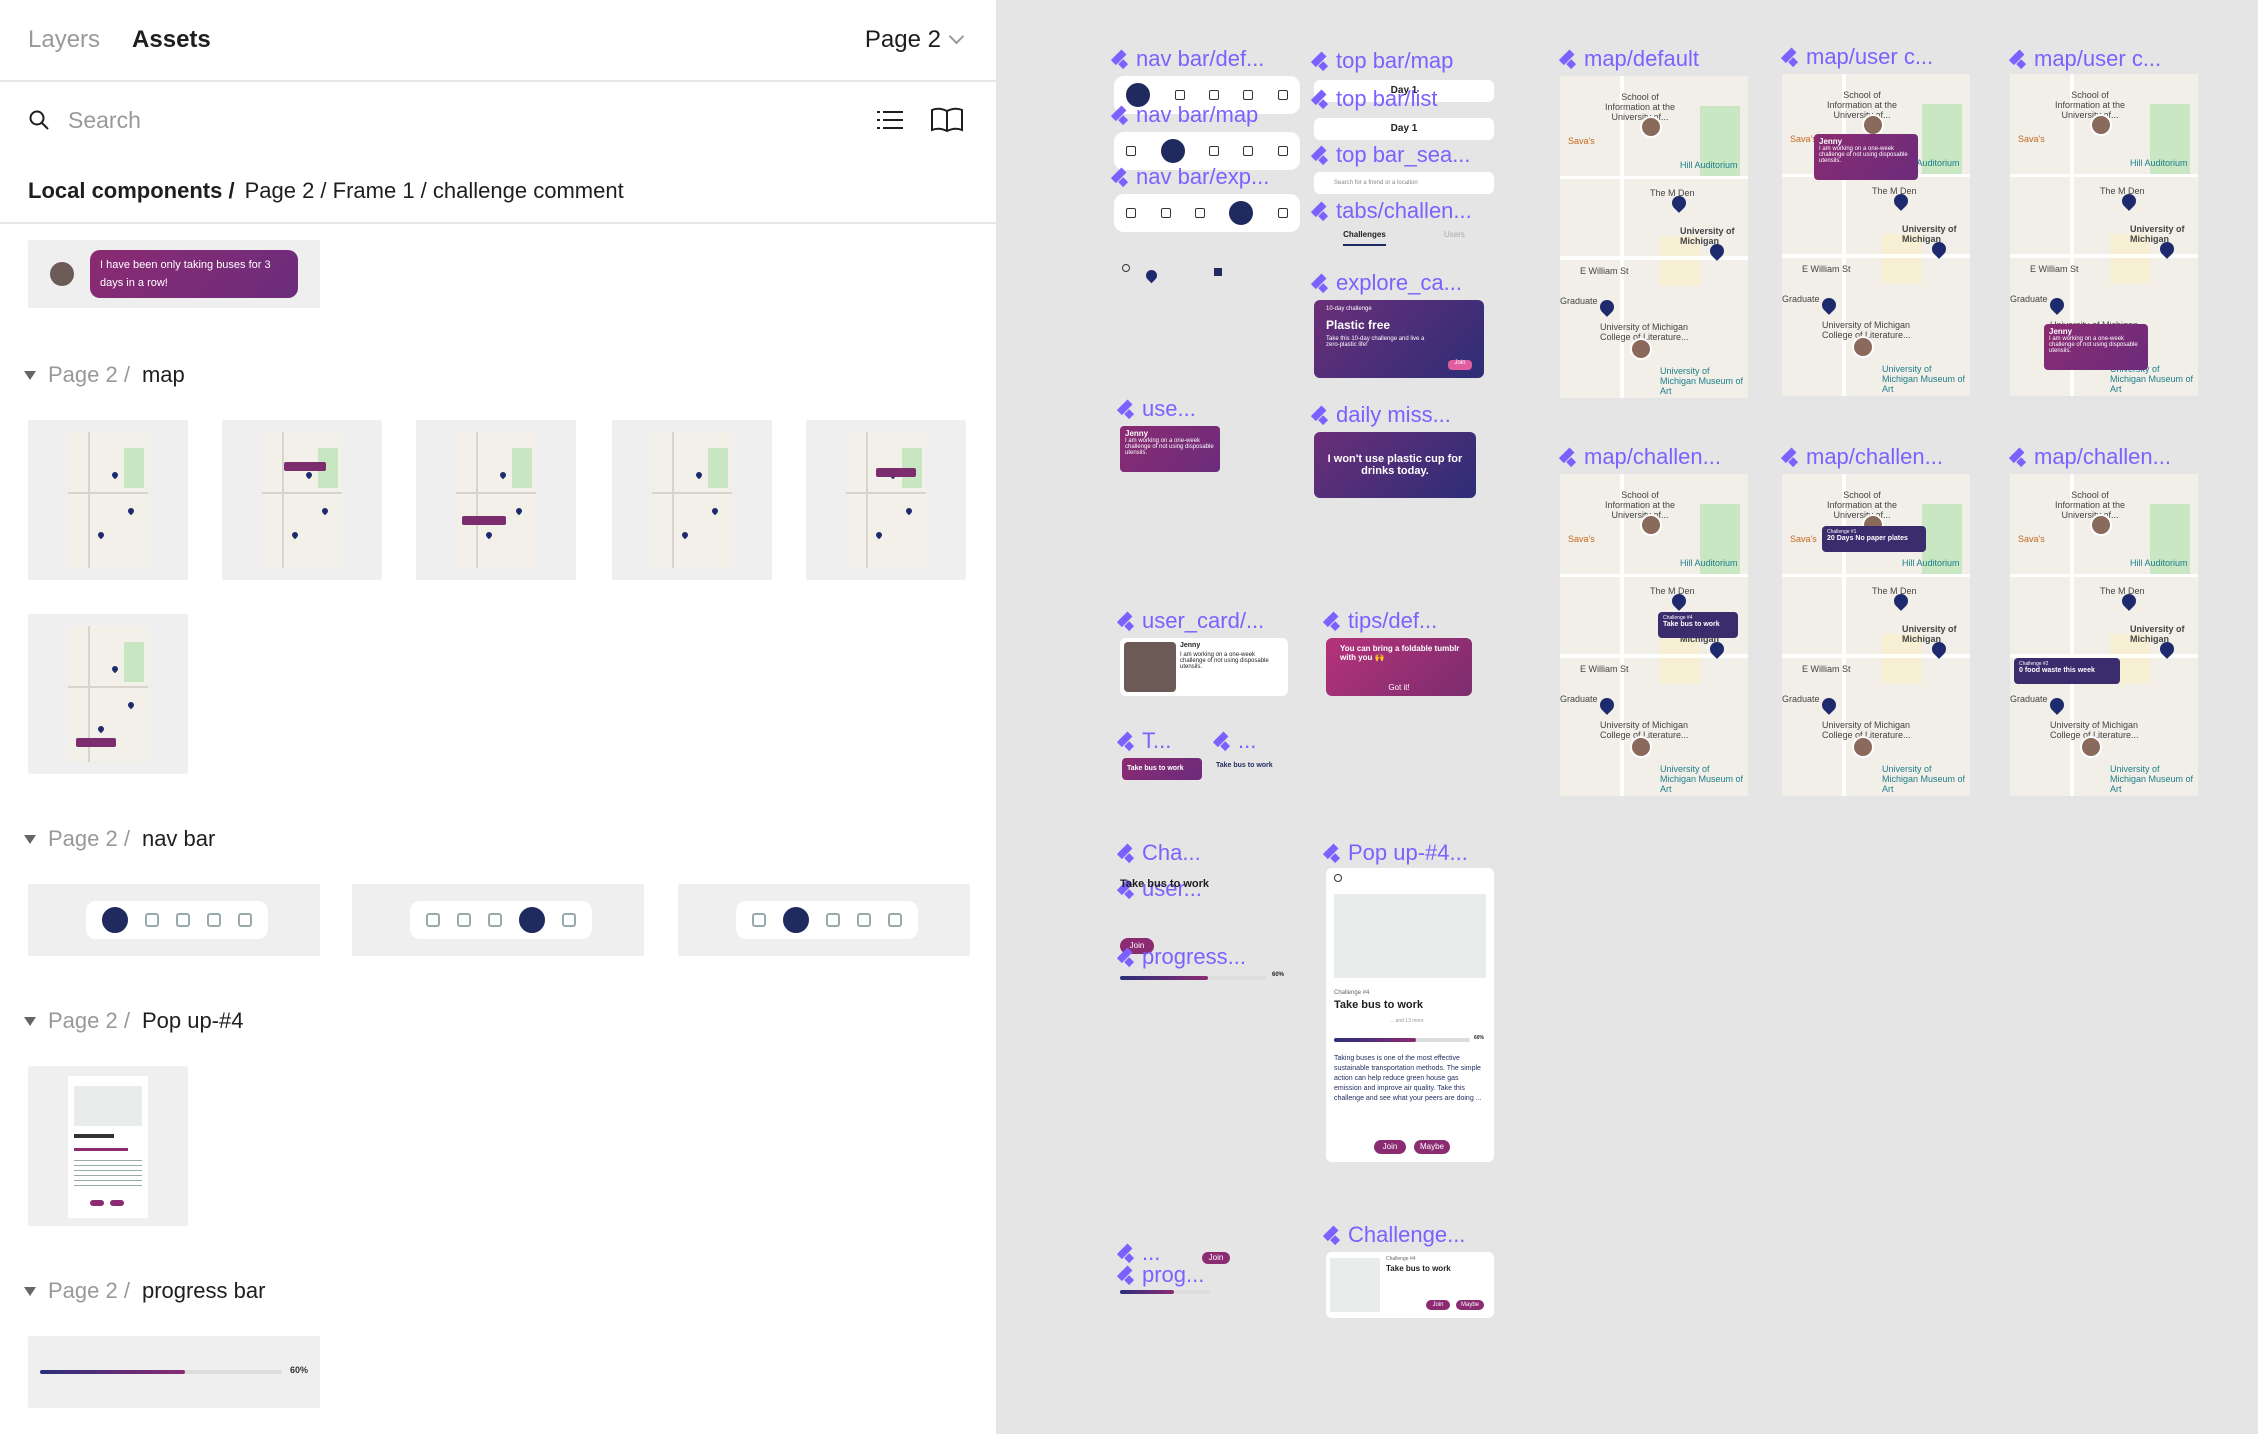  I want to click on challenge-tag: Take bus to work, so click(1162, 769).